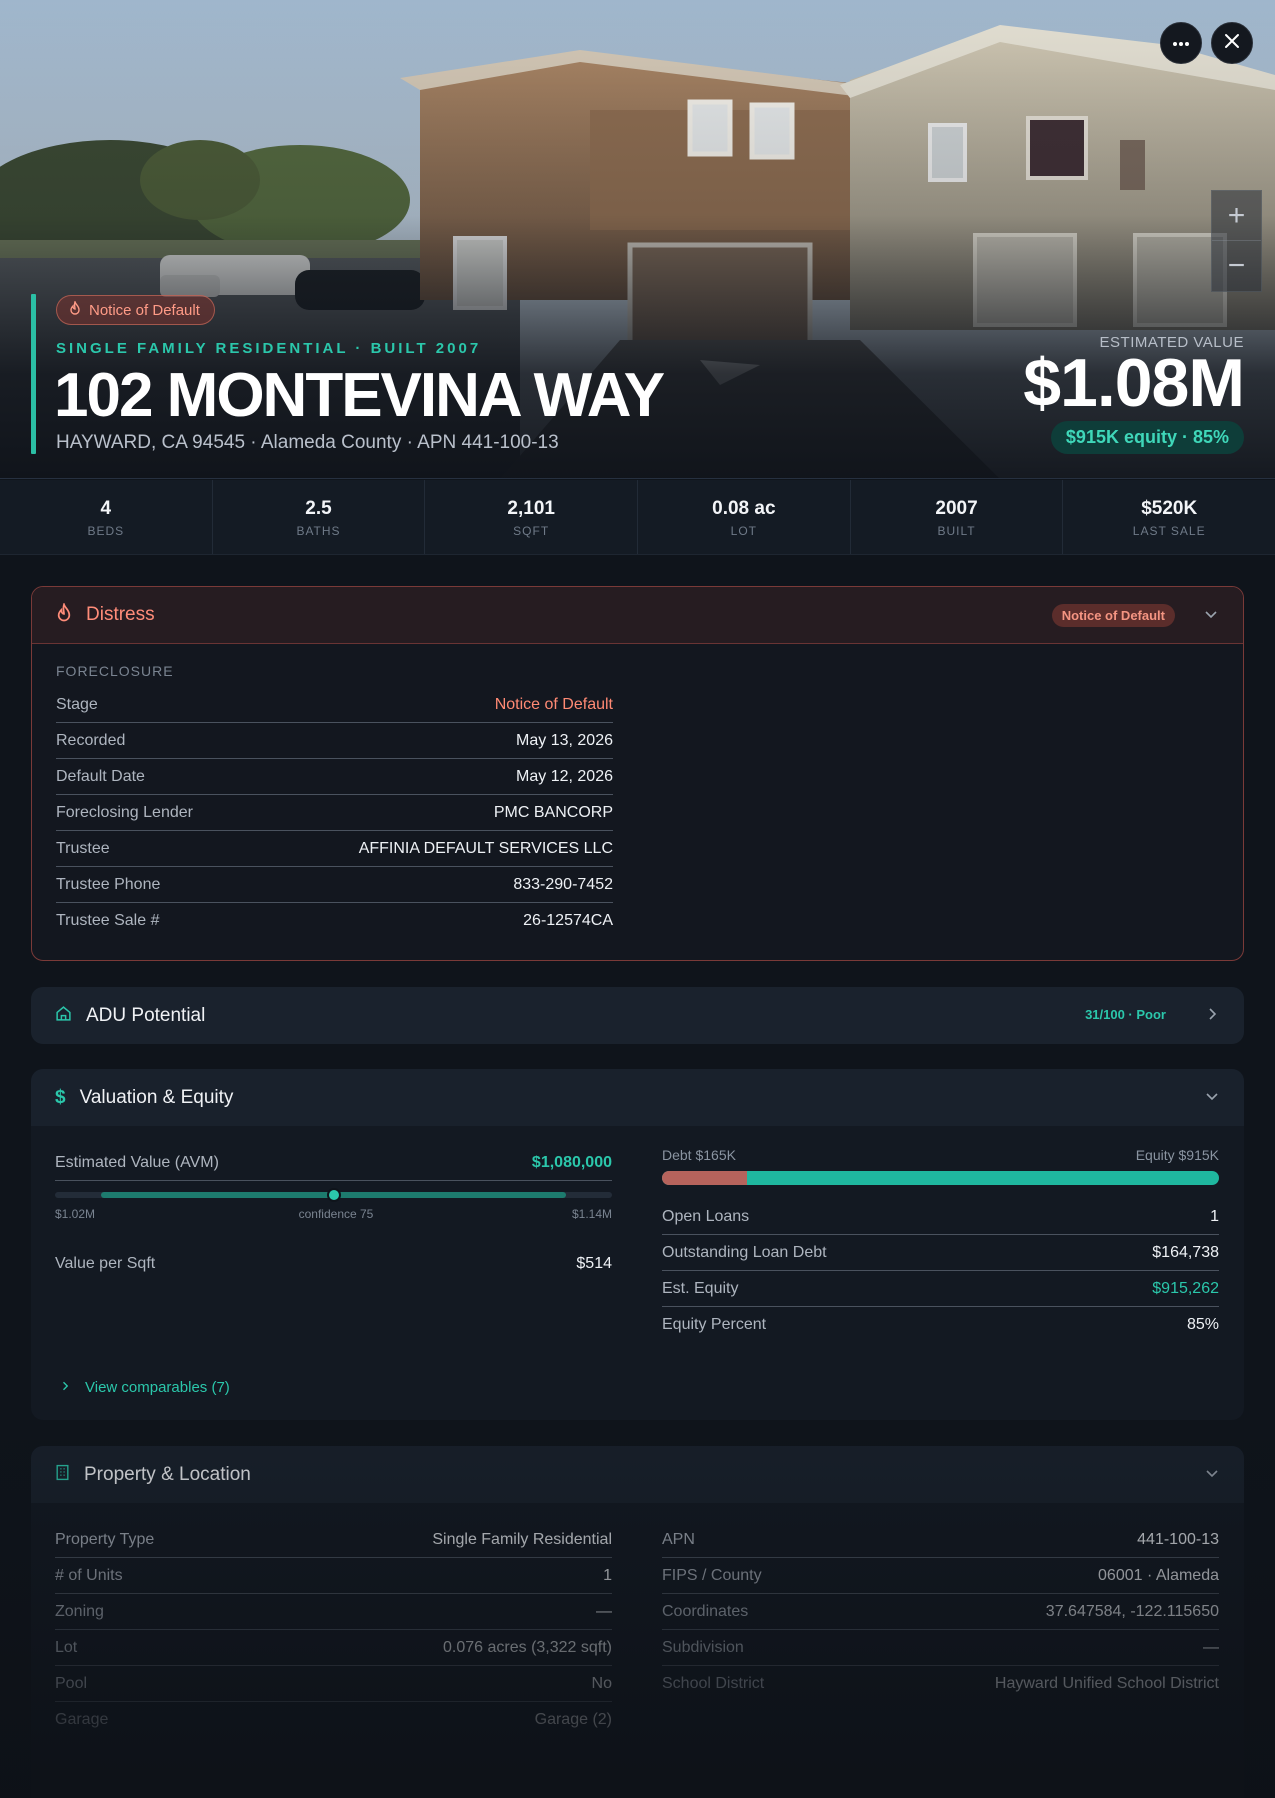 Image resolution: width=1275 pixels, height=1798 pixels. Describe the element at coordinates (1158, 1575) in the screenshot. I see `row-value: 06001 · Alameda` at that location.